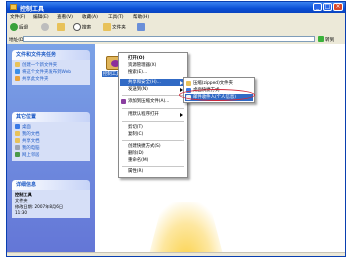 The height and width of the screenshot is (264, 352). What do you see at coordinates (24, 28) in the screenshot?
I see `back-label: 后退` at bounding box center [24, 28].